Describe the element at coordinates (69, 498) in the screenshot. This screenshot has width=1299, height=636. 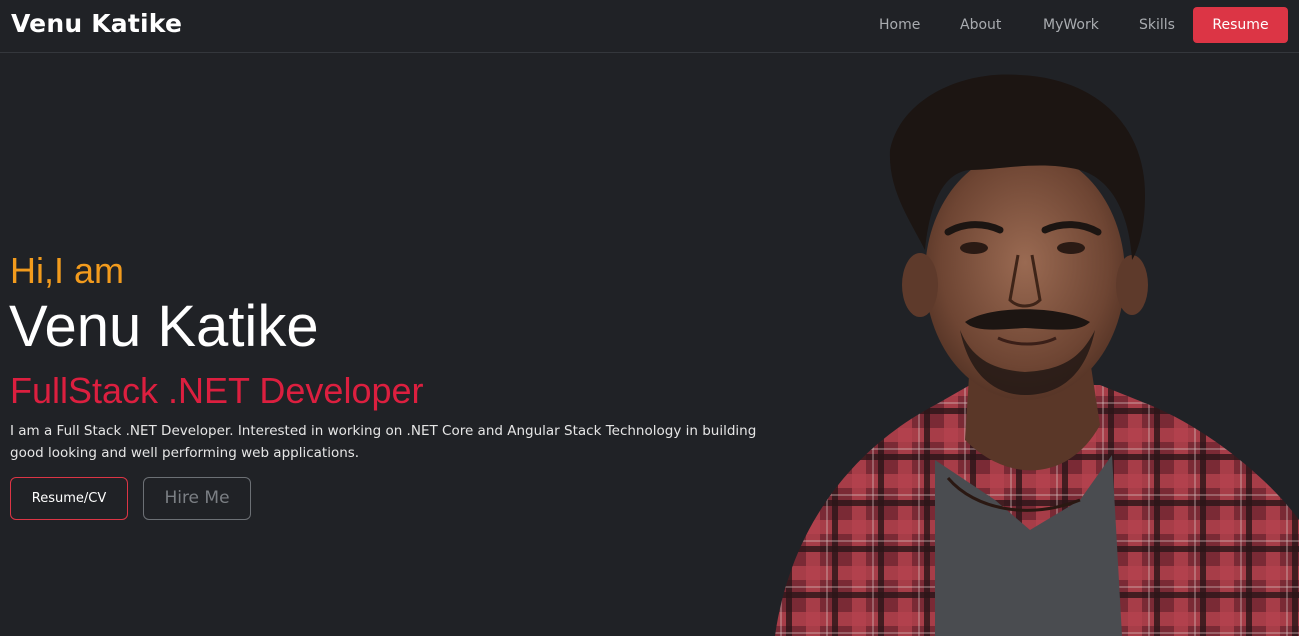
I see `resume-cv-button: Resume/CV` at that location.